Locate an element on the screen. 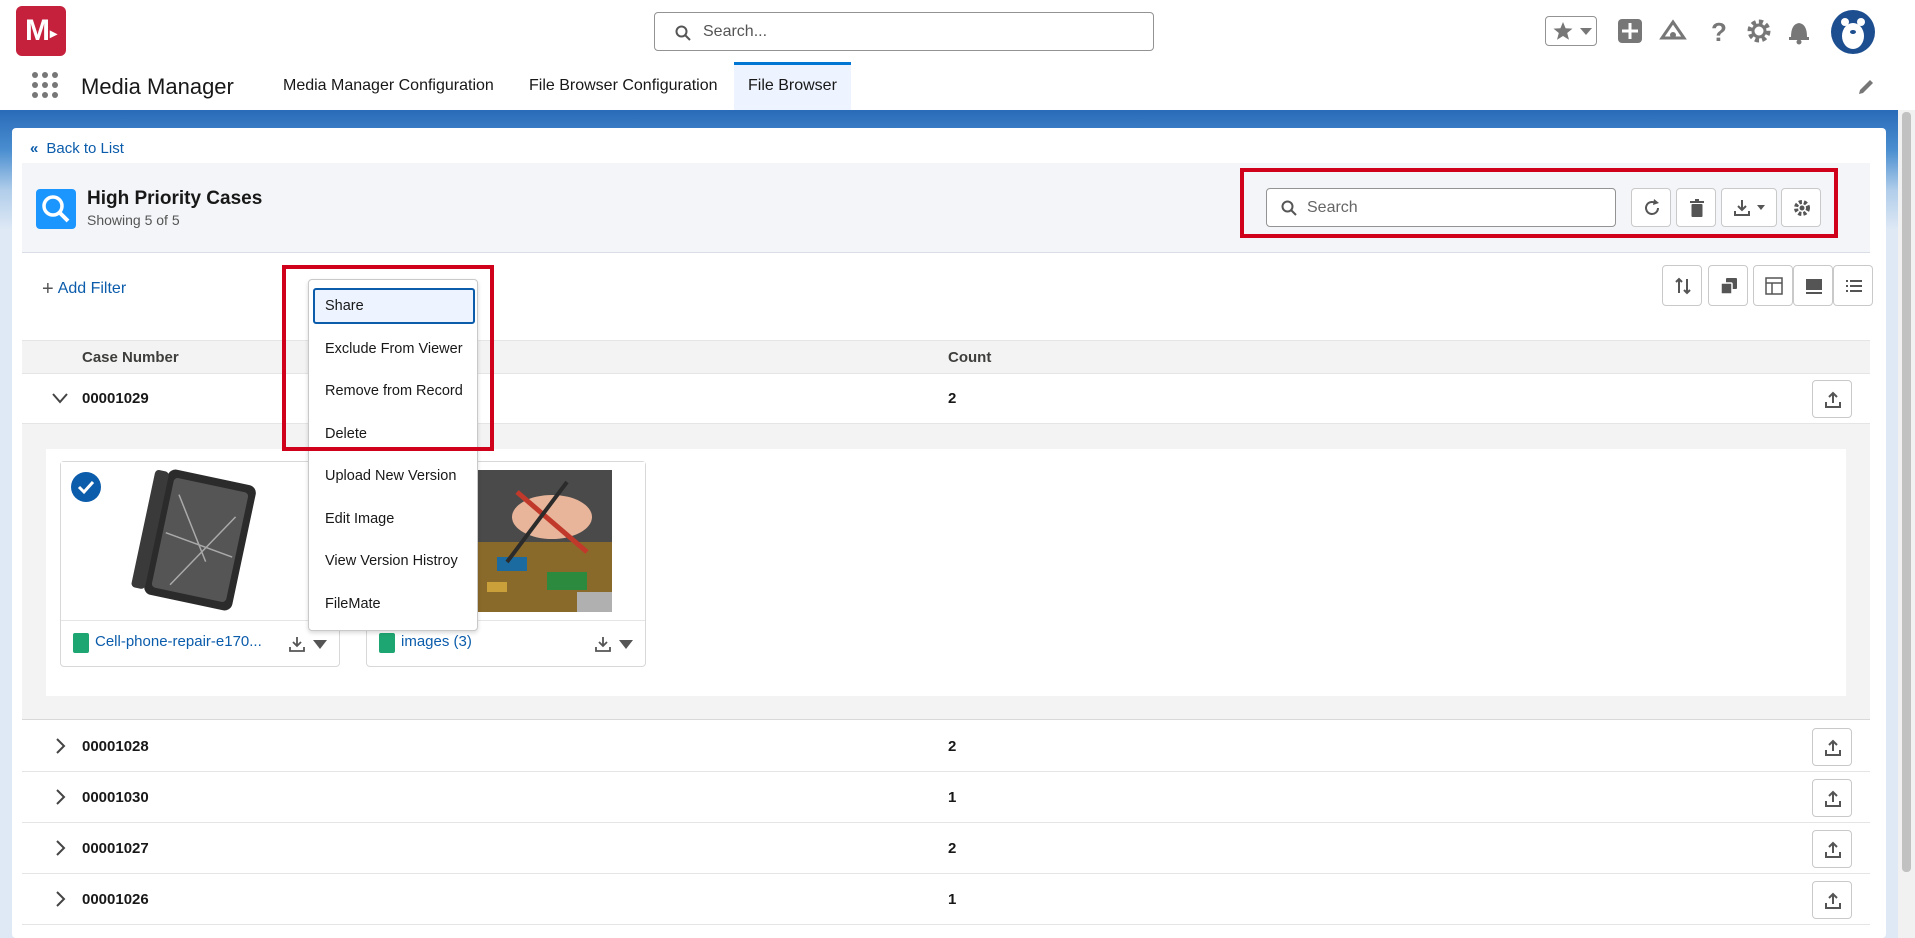  column-header-count: Count is located at coordinates (969, 357).